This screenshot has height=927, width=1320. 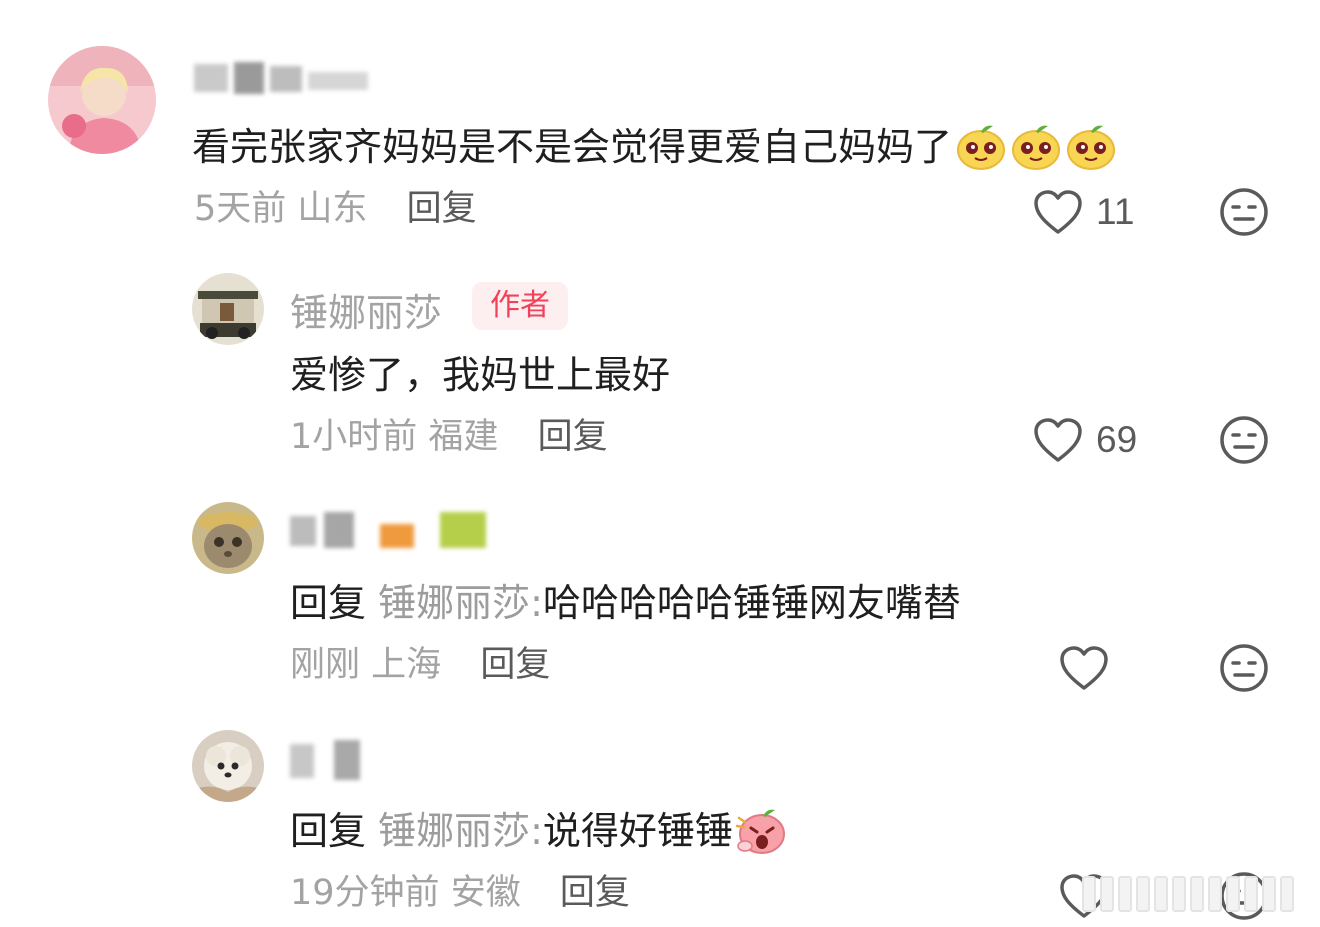 I want to click on like-count: 11, so click(x=1115, y=211).